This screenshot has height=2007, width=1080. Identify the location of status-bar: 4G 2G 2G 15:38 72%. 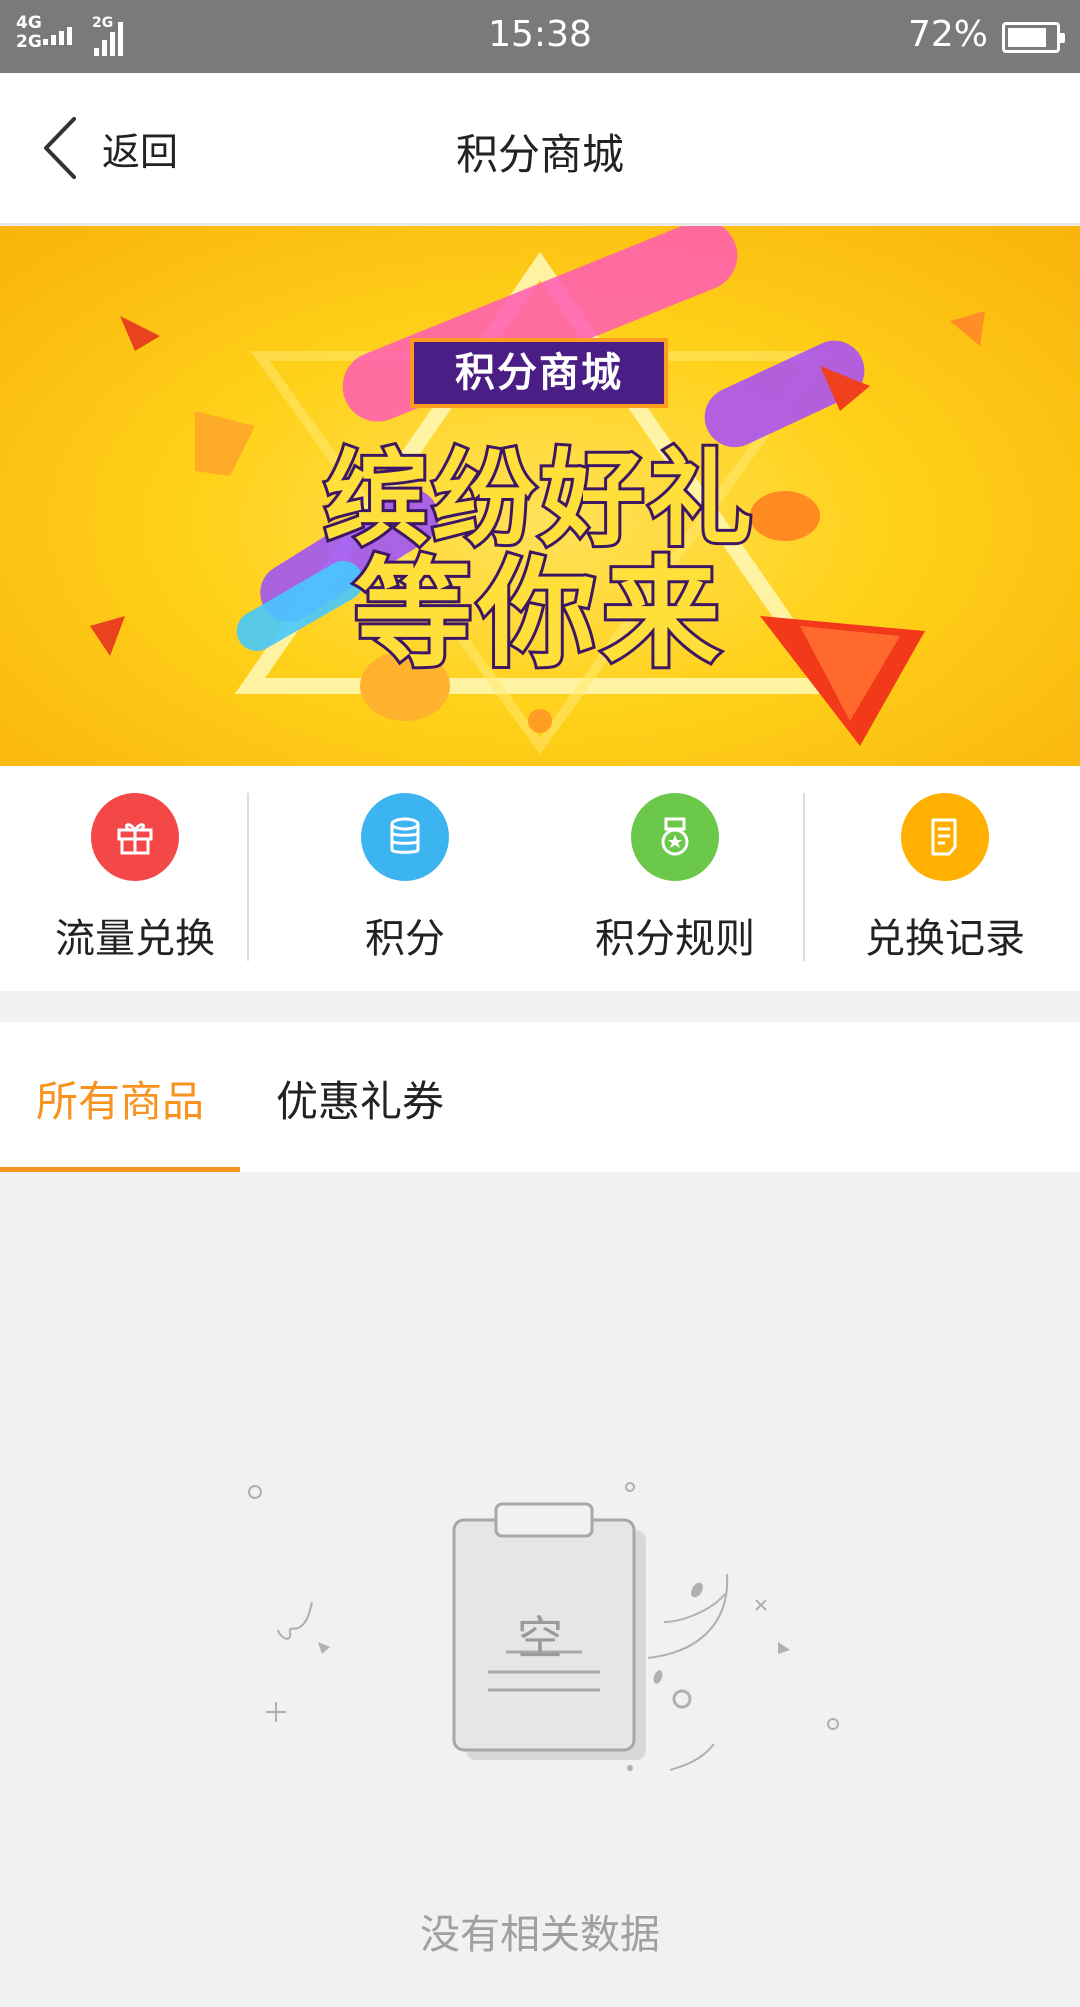
(540, 36).